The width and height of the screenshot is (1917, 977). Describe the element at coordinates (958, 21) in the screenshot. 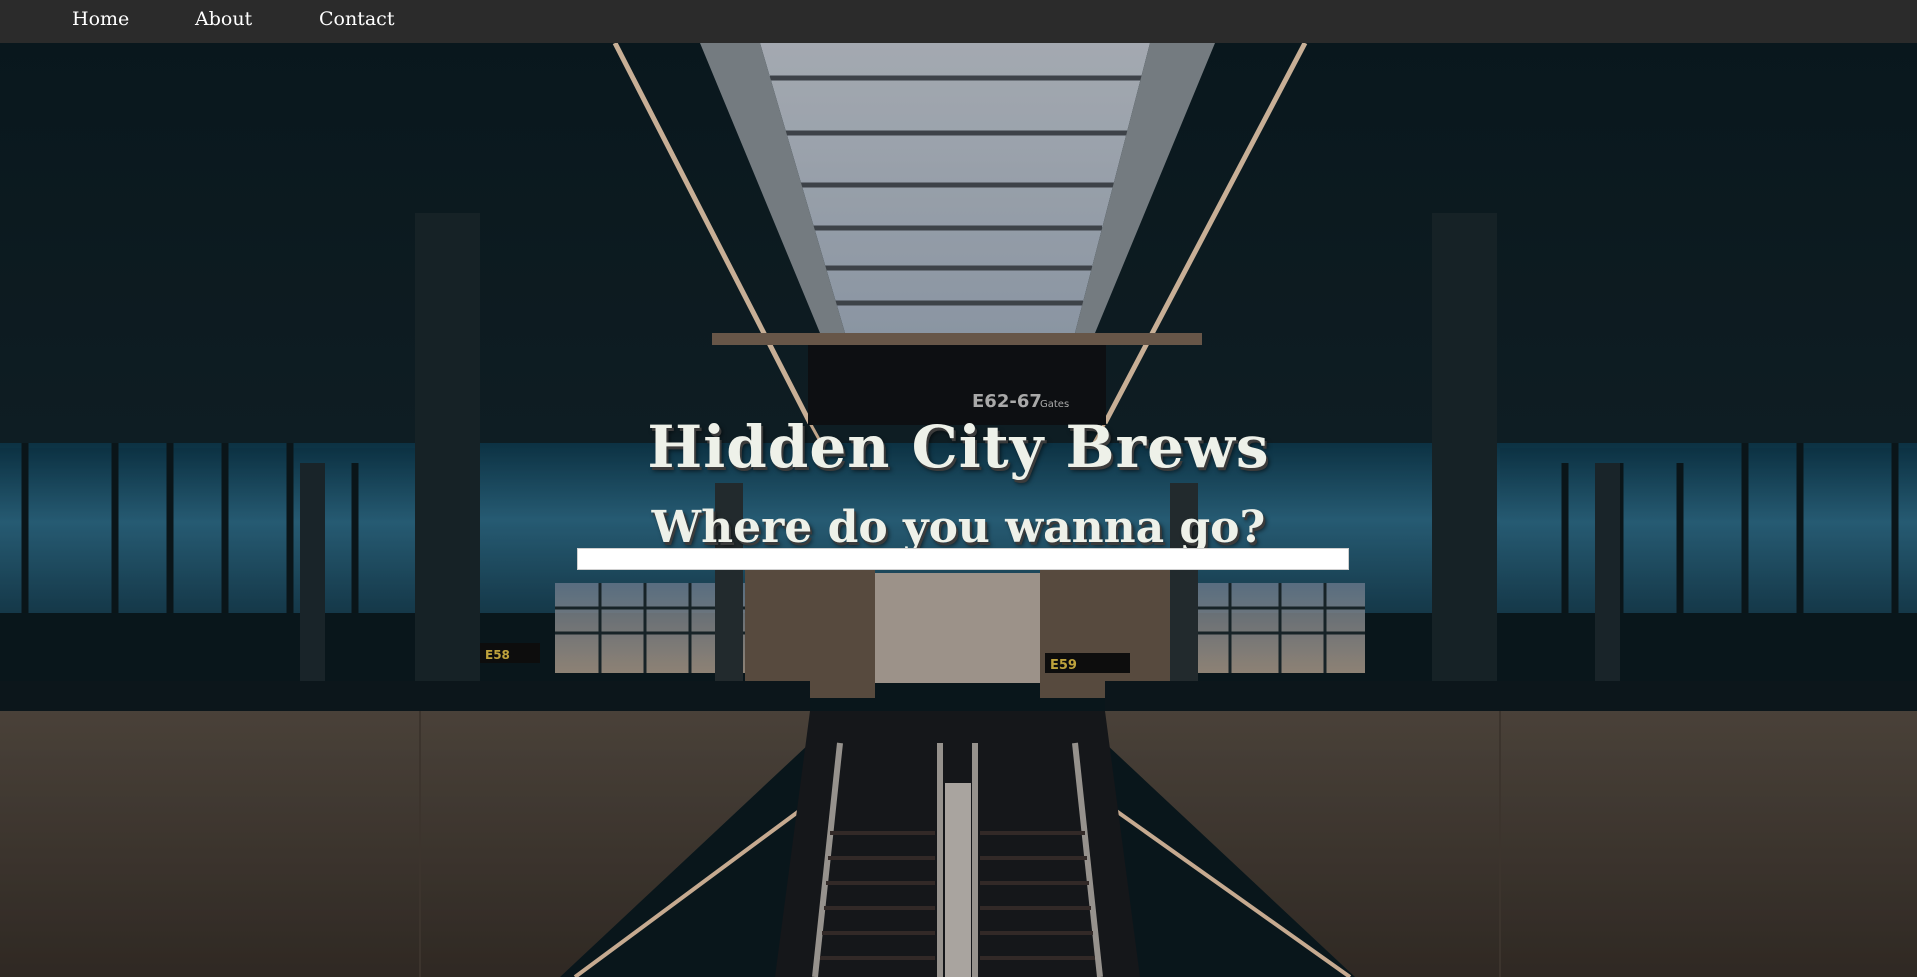

I see `top-navbar: Home About Contact` at that location.